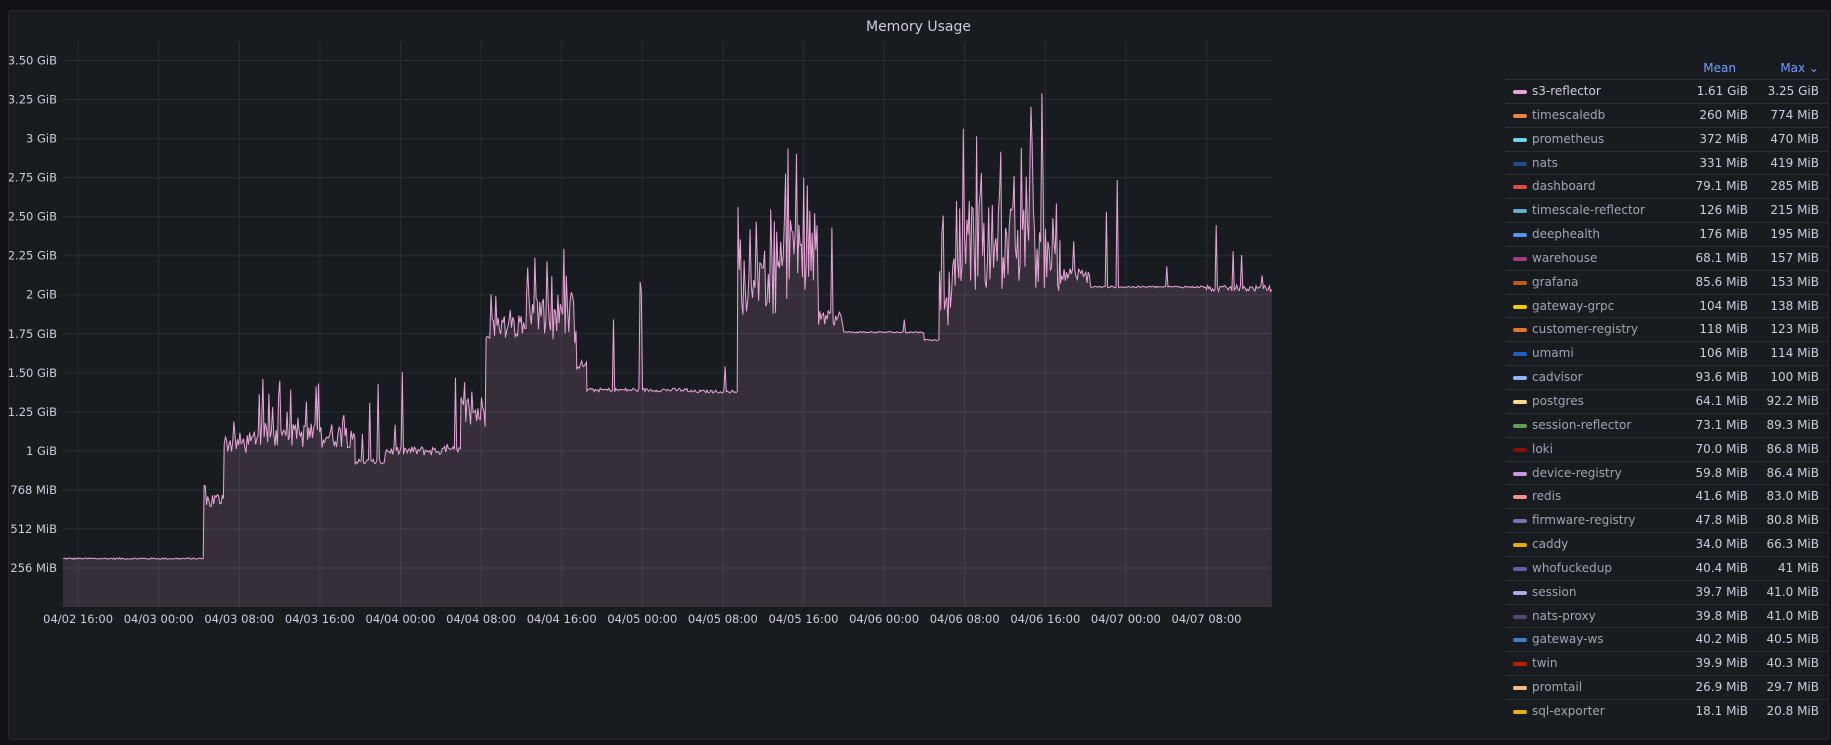 The height and width of the screenshot is (745, 1831). What do you see at coordinates (1546, 496) in the screenshot?
I see `legend-series-name: redis` at bounding box center [1546, 496].